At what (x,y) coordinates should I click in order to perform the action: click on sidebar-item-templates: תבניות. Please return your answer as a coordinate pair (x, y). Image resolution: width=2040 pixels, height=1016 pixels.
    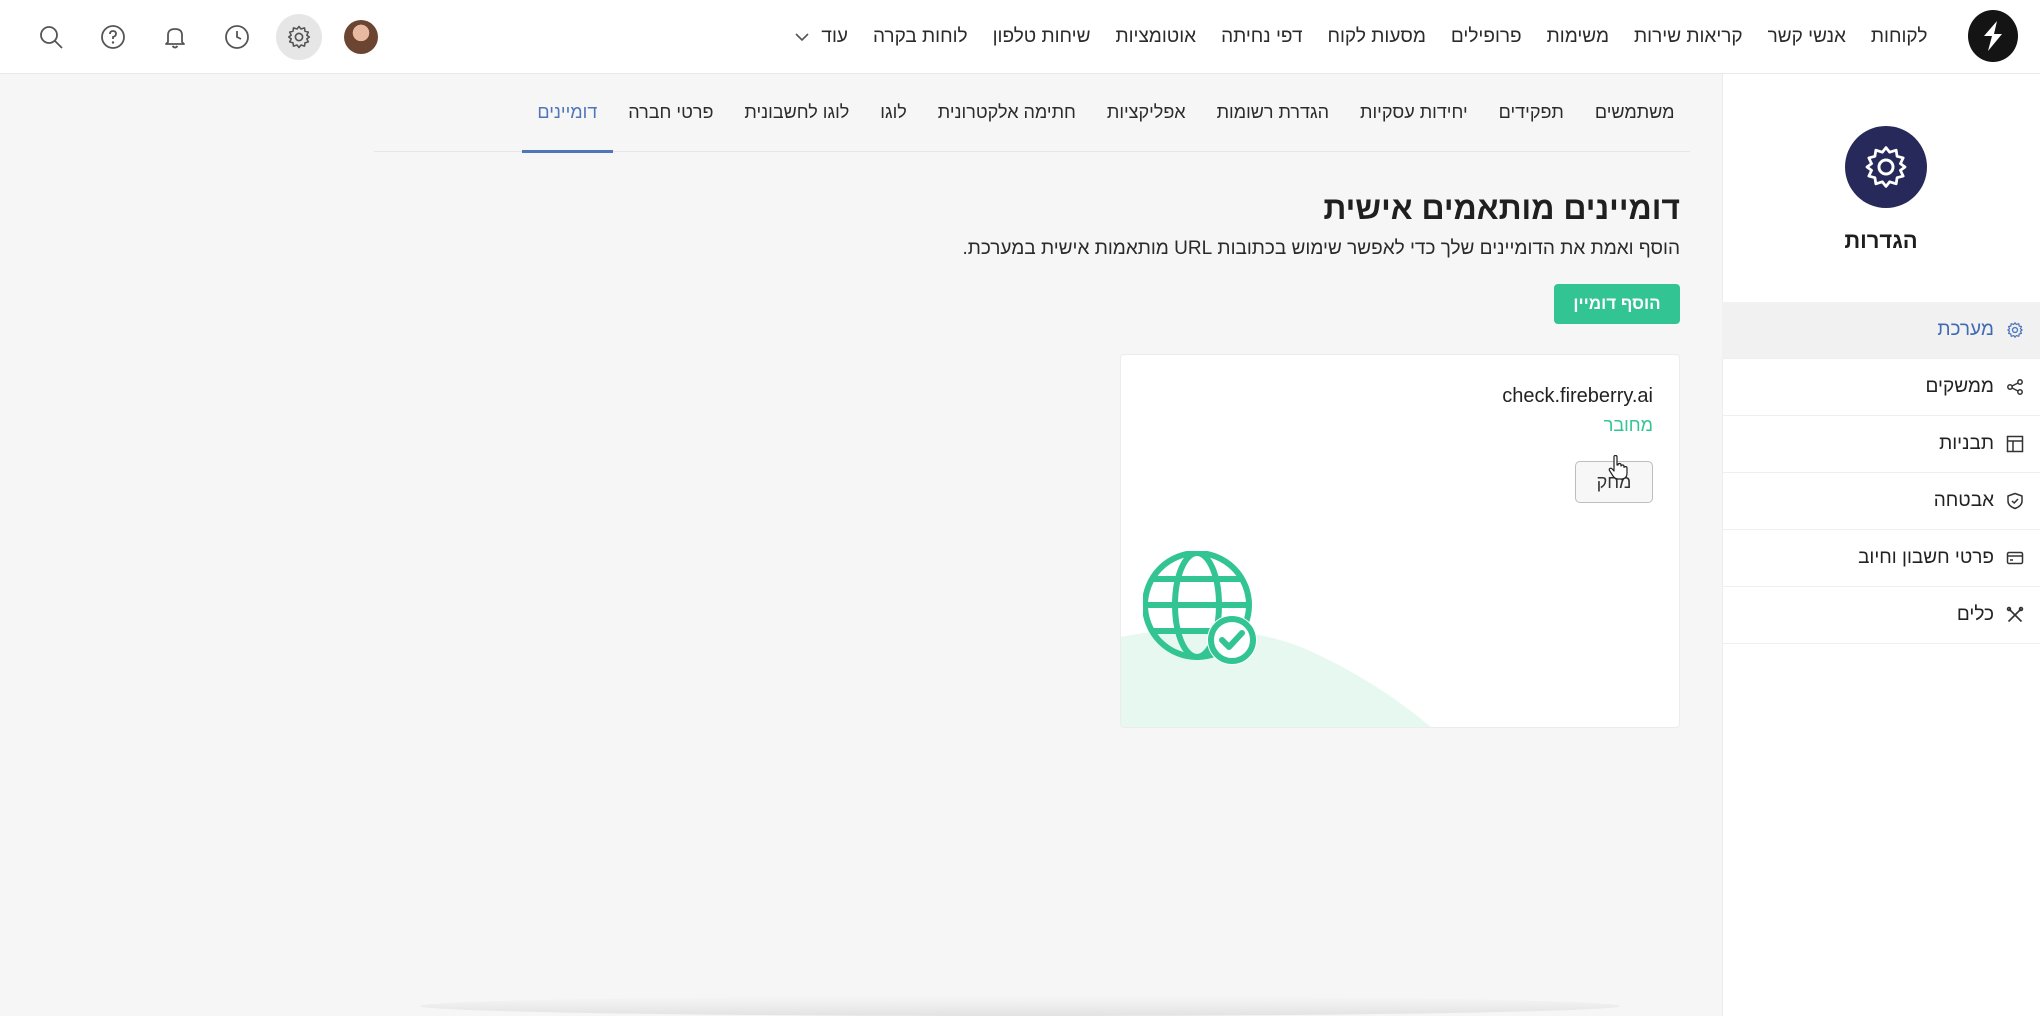
    Looking at the image, I should click on (1881, 444).